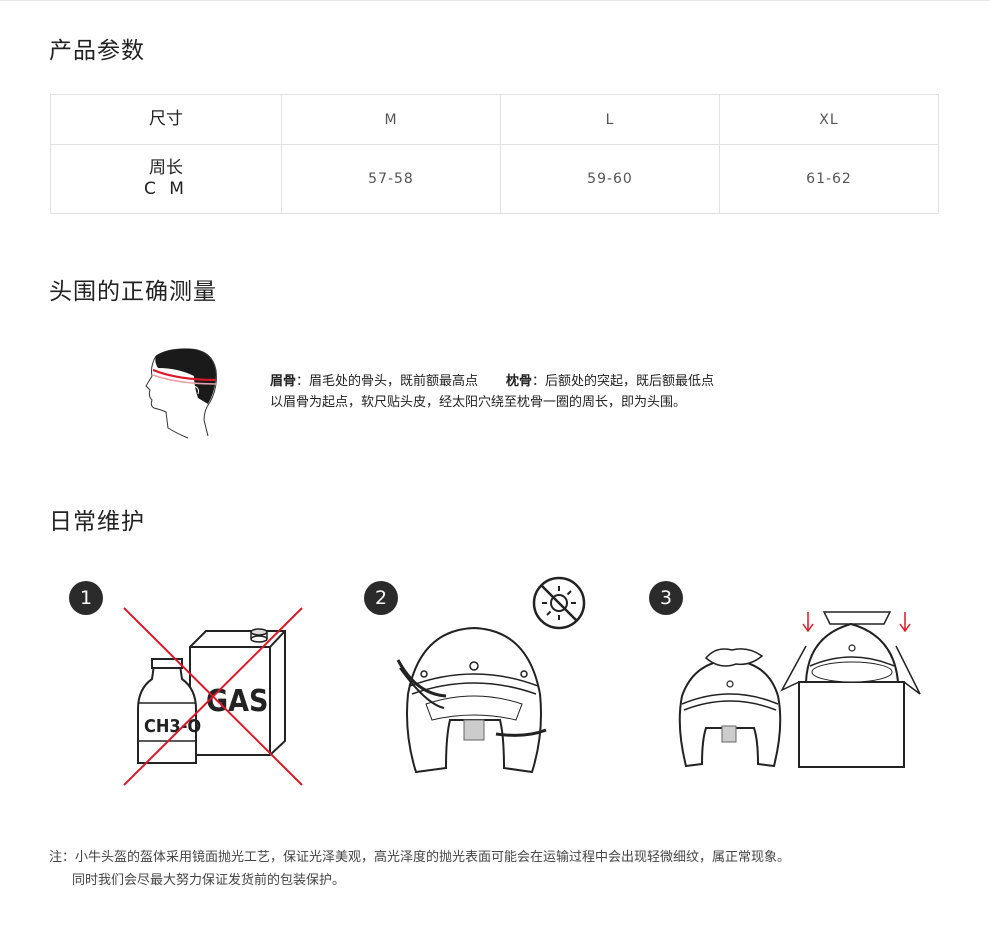 This screenshot has width=990, height=939. What do you see at coordinates (391, 119) in the screenshot?
I see `size-m: M` at bounding box center [391, 119].